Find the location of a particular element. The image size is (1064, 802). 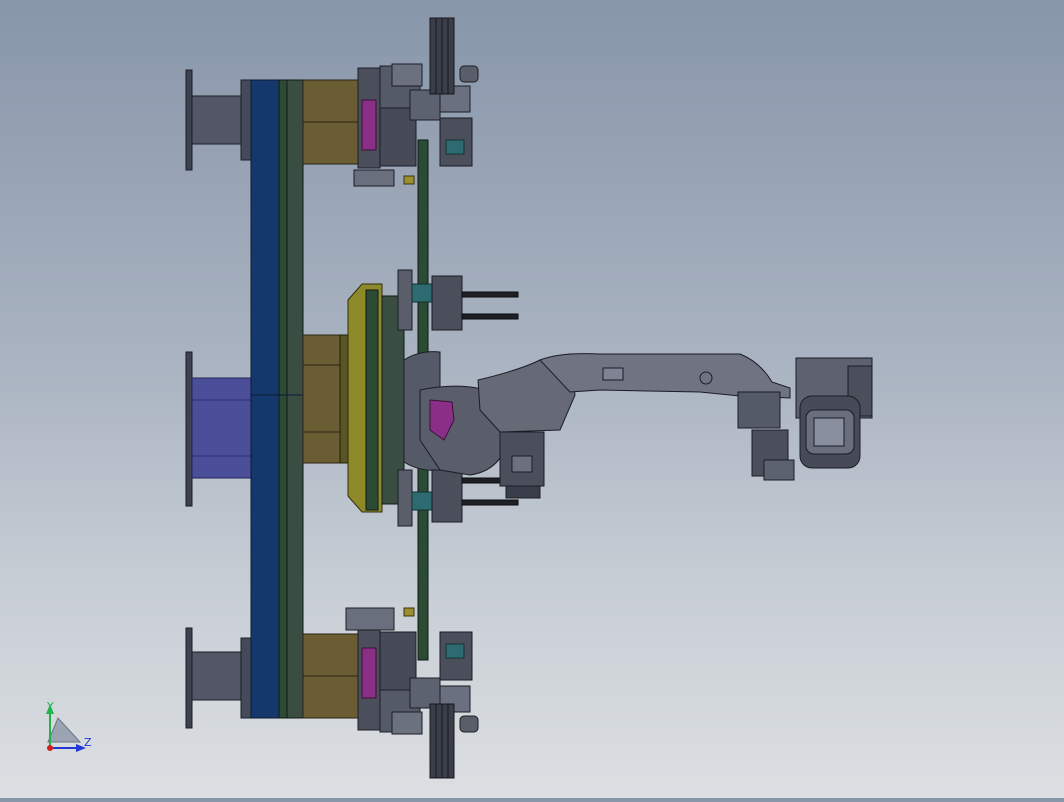

y-axis-label: Y is located at coordinates (50, 706).